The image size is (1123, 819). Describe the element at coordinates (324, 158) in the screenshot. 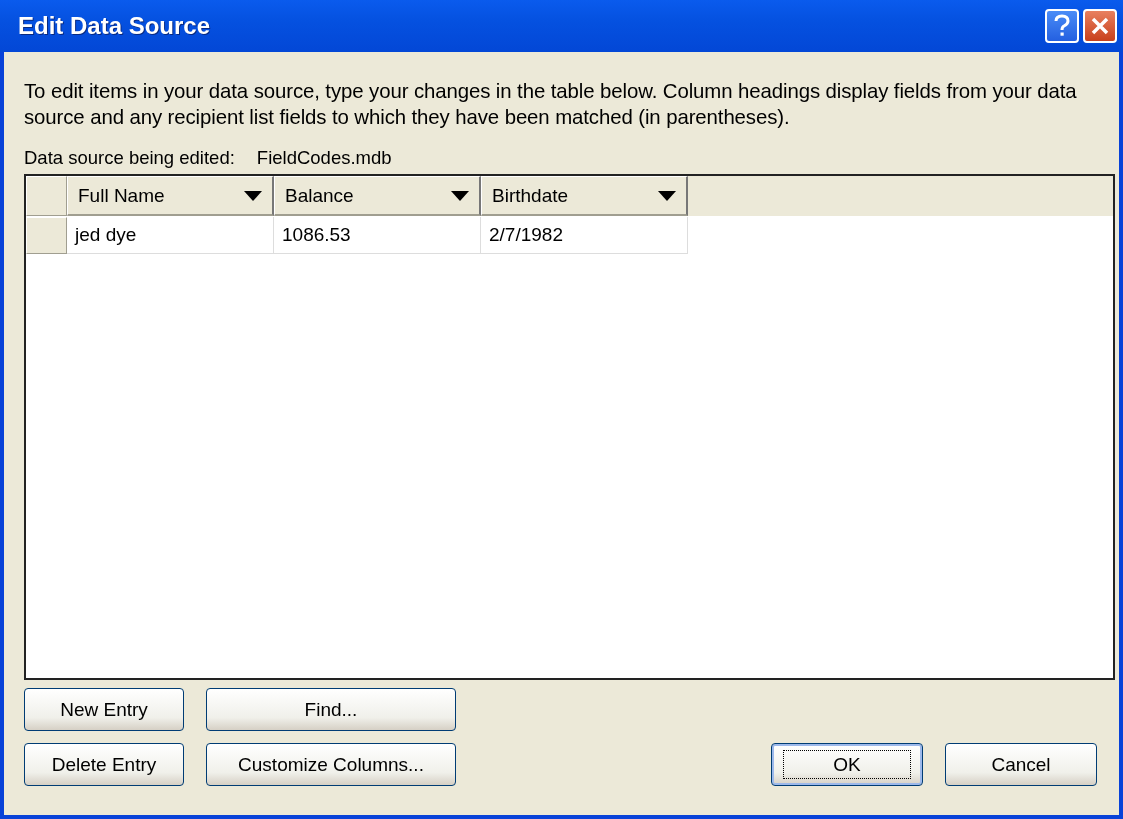

I see `source-file-name: FieldCodes.mdb` at that location.